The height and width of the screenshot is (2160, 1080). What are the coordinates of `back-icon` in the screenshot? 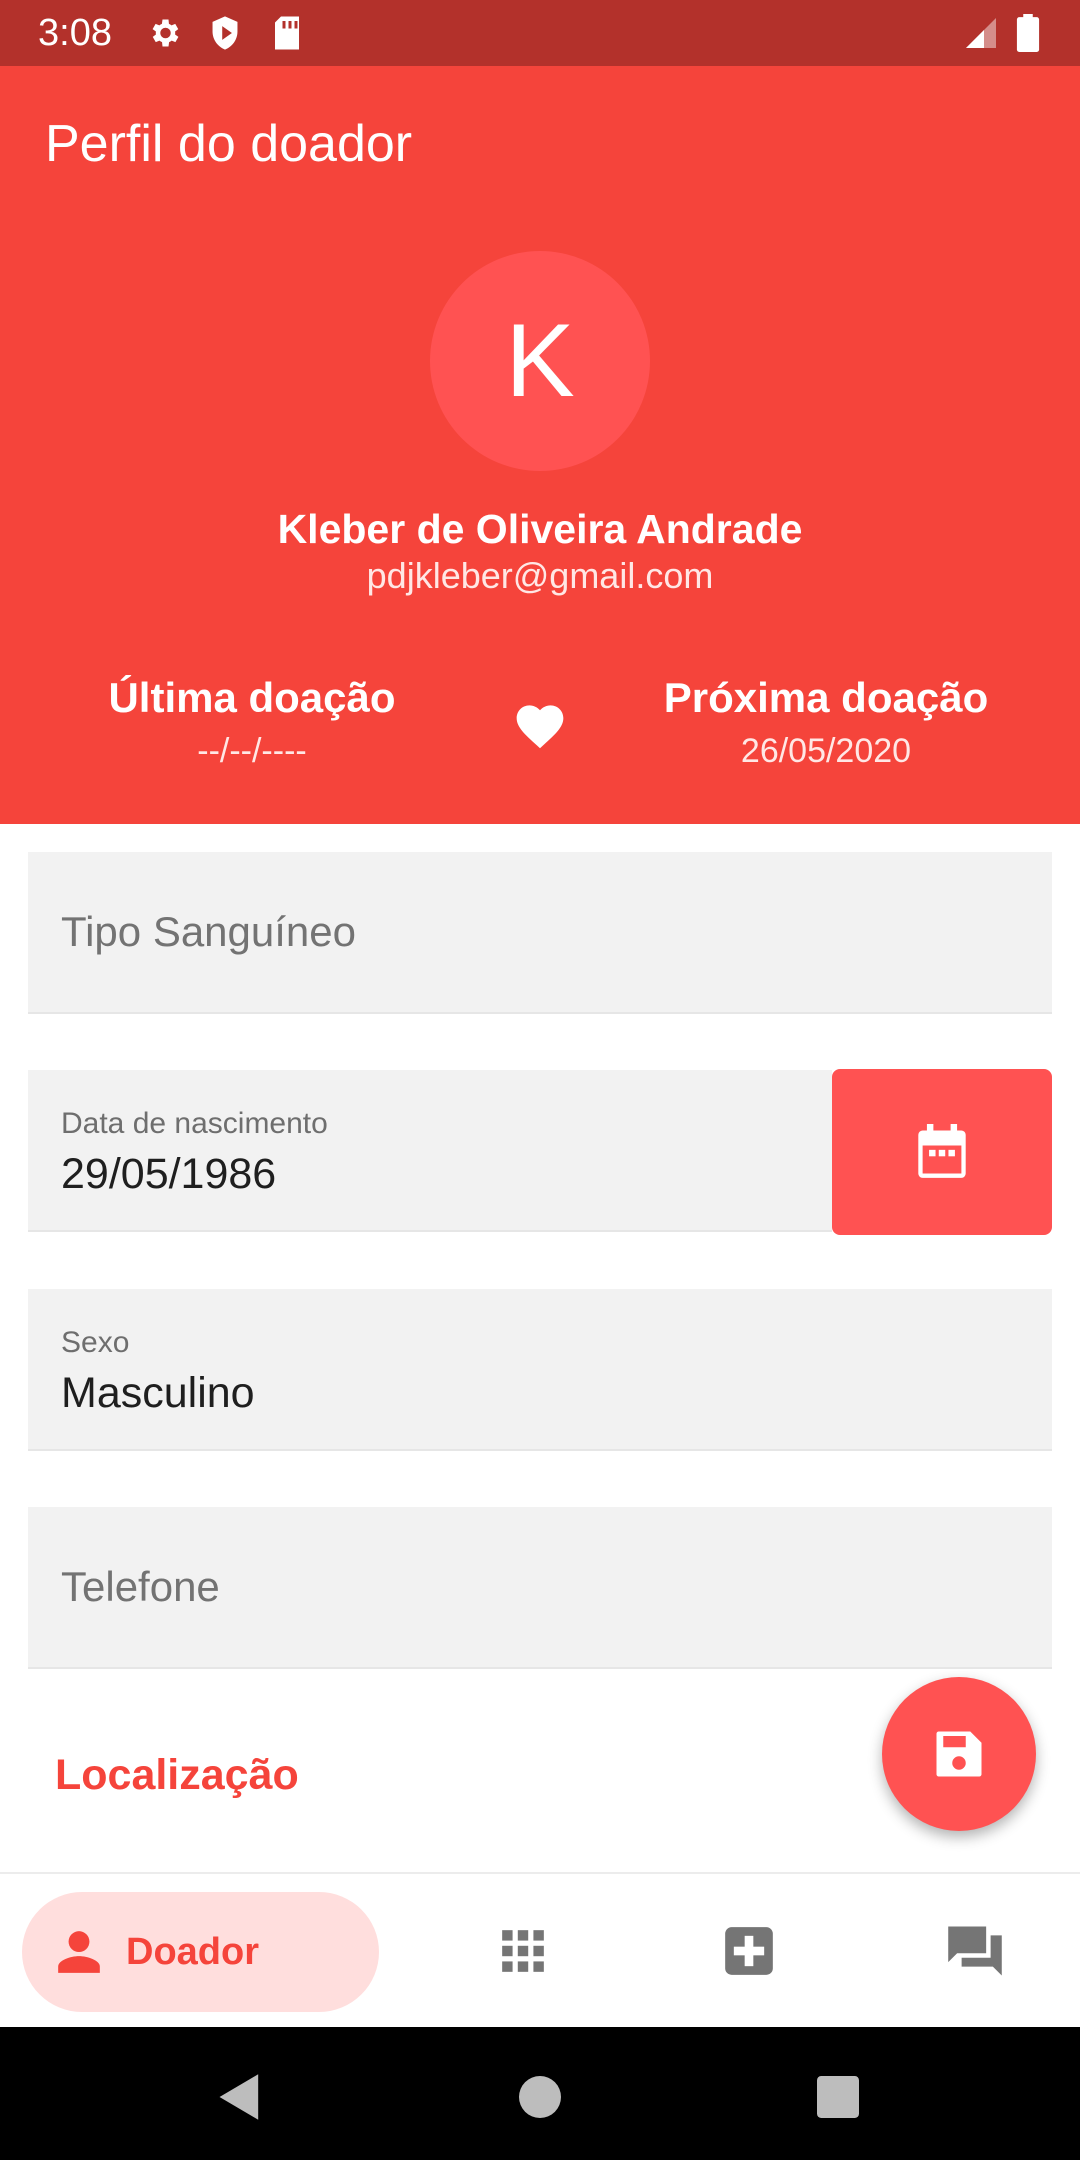 It's located at (240, 2097).